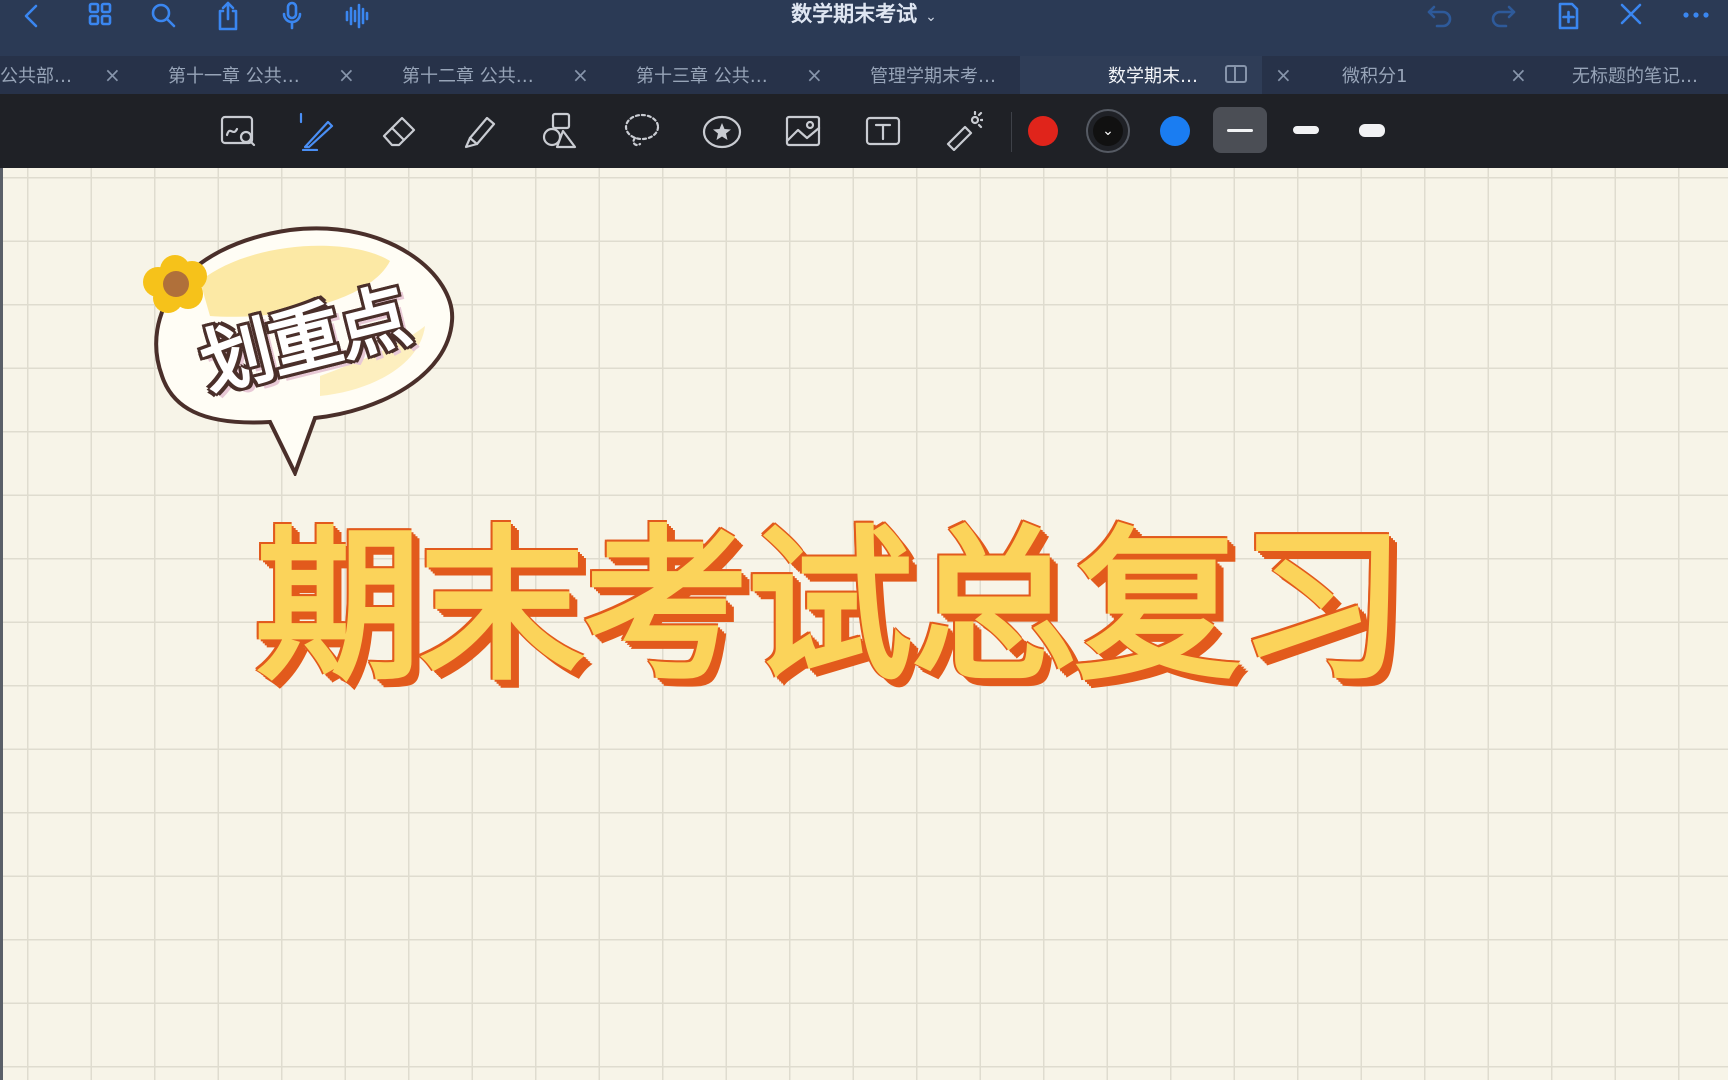 This screenshot has height=1080, width=1728. What do you see at coordinates (1372, 130) in the screenshot?
I see `stroke-width-thick` at bounding box center [1372, 130].